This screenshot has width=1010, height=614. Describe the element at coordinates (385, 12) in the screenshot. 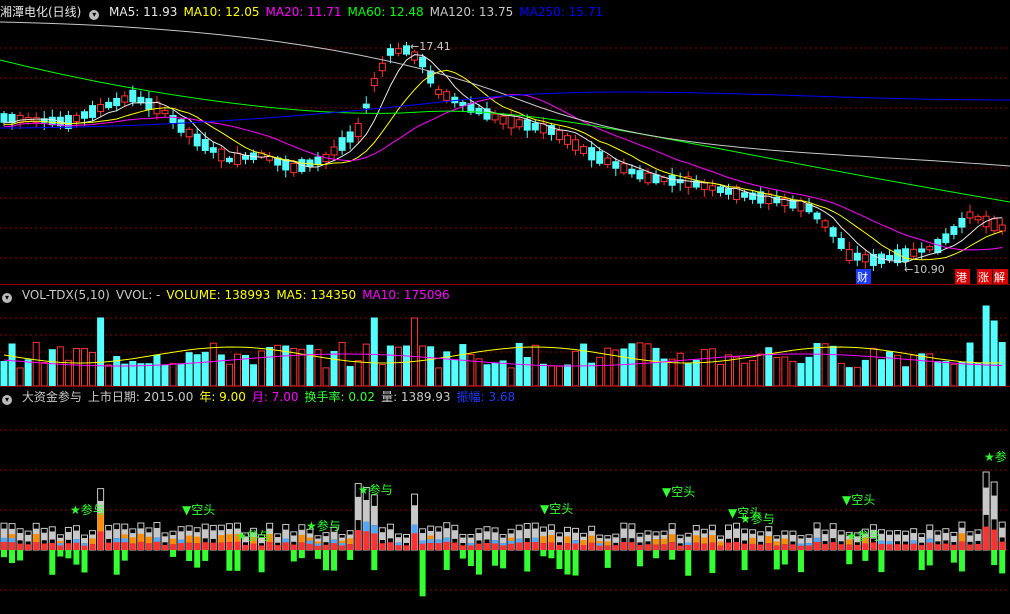

I see `ma-label-3: MA60: 12.48` at that location.